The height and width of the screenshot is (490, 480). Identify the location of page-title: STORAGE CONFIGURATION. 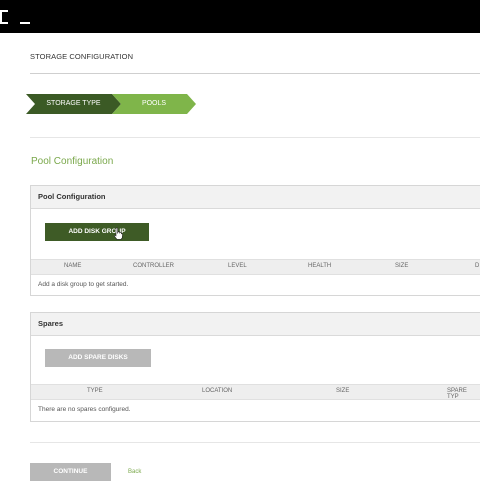
(82, 56).